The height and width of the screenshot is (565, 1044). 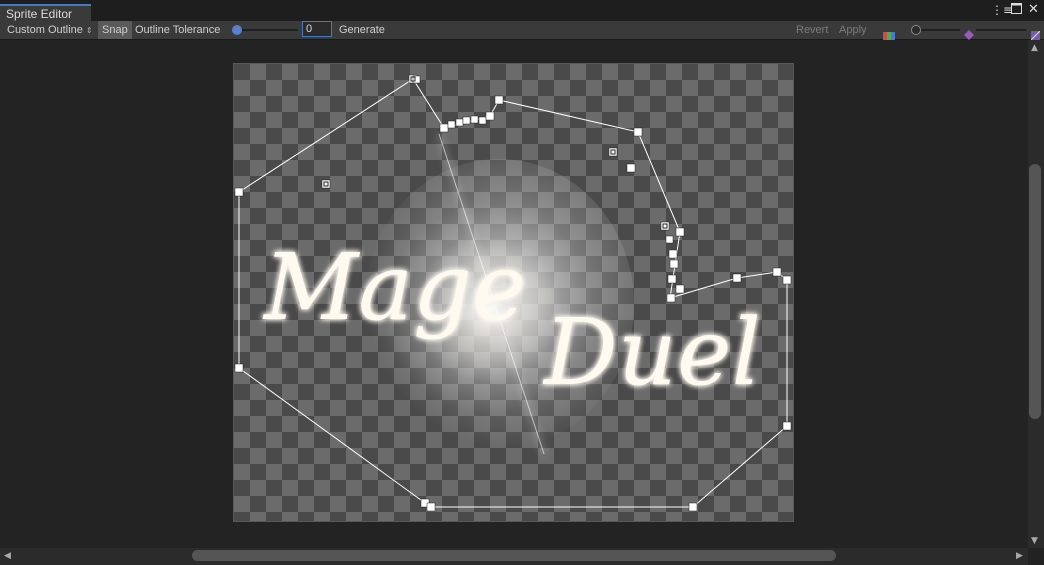 I want to click on scroll-left-arrow-icon: ◀, so click(x=7, y=556).